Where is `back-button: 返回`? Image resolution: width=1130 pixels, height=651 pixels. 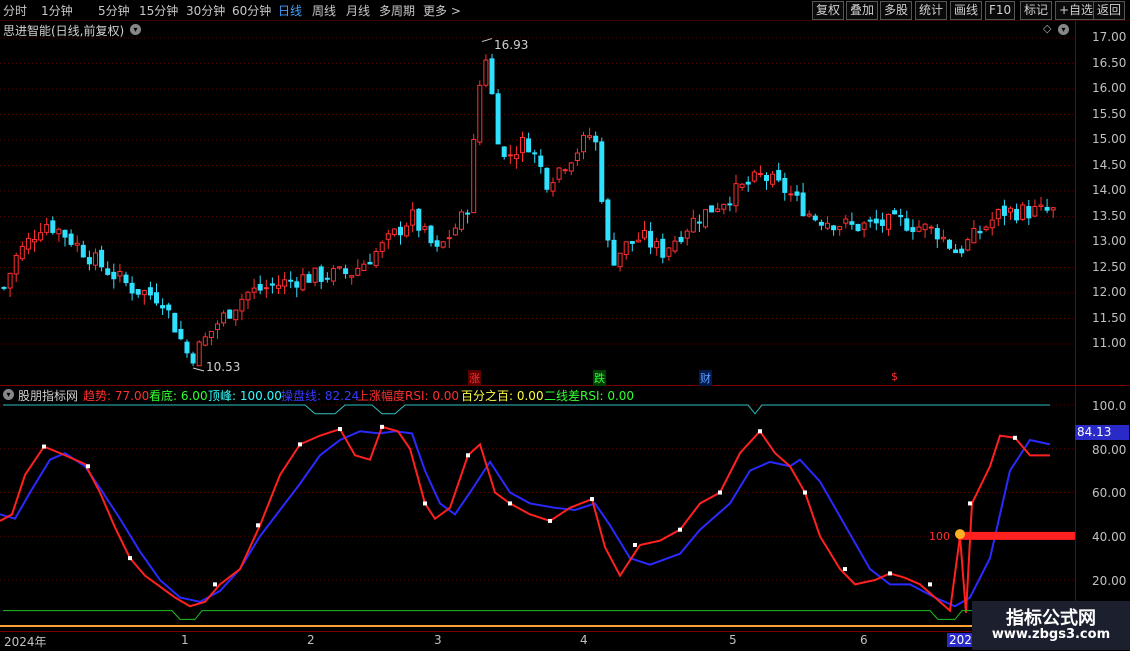
back-button: 返回 is located at coordinates (1109, 10).